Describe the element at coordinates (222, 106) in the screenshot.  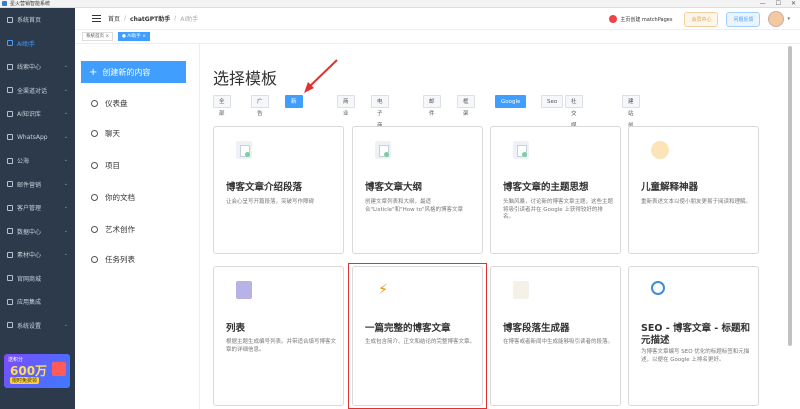
I see `filter-chip: 全部` at that location.